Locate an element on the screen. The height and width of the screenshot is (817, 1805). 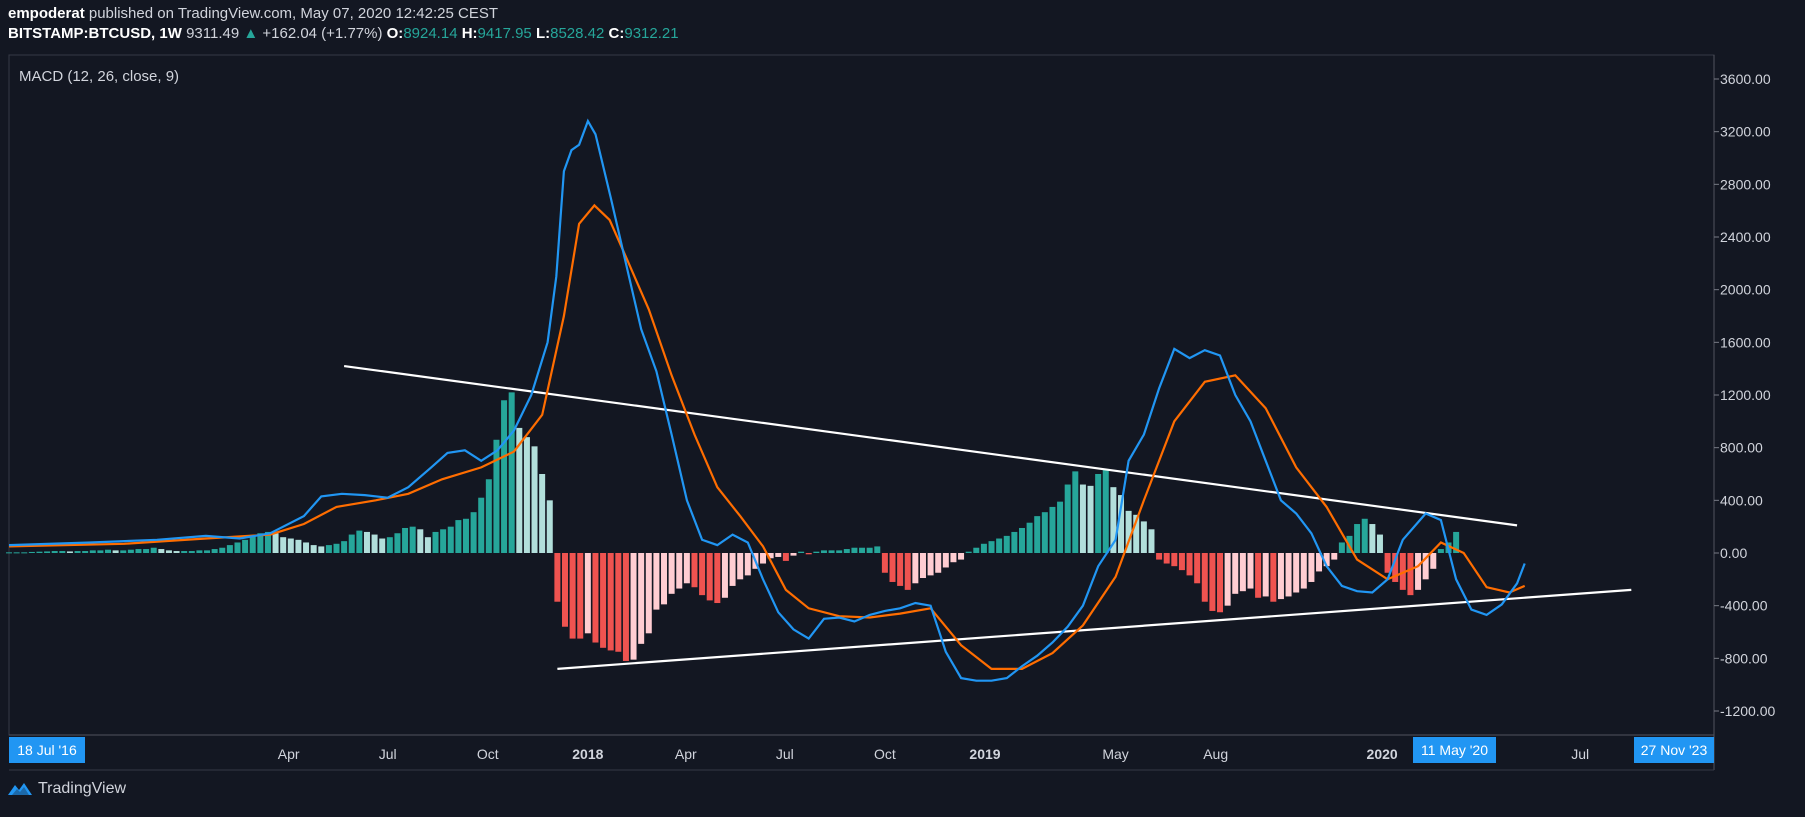
time-tick-label: Oct is located at coordinates (885, 754).